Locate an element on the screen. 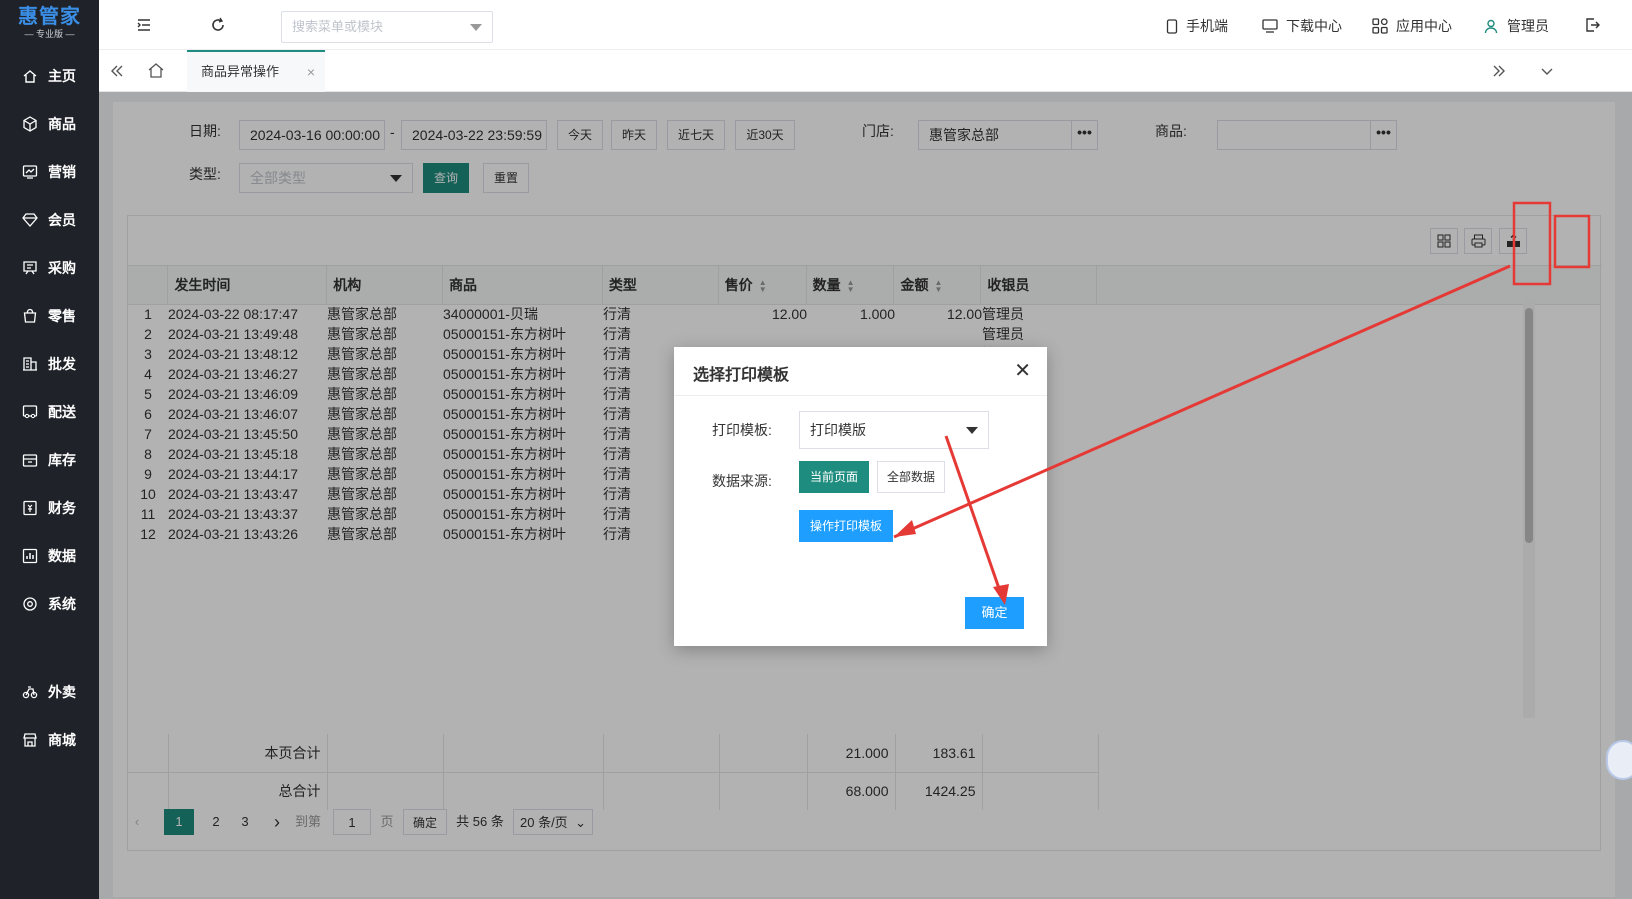 Image resolution: width=1632 pixels, height=899 pixels. mobile-label: 手机端 is located at coordinates (1207, 26).